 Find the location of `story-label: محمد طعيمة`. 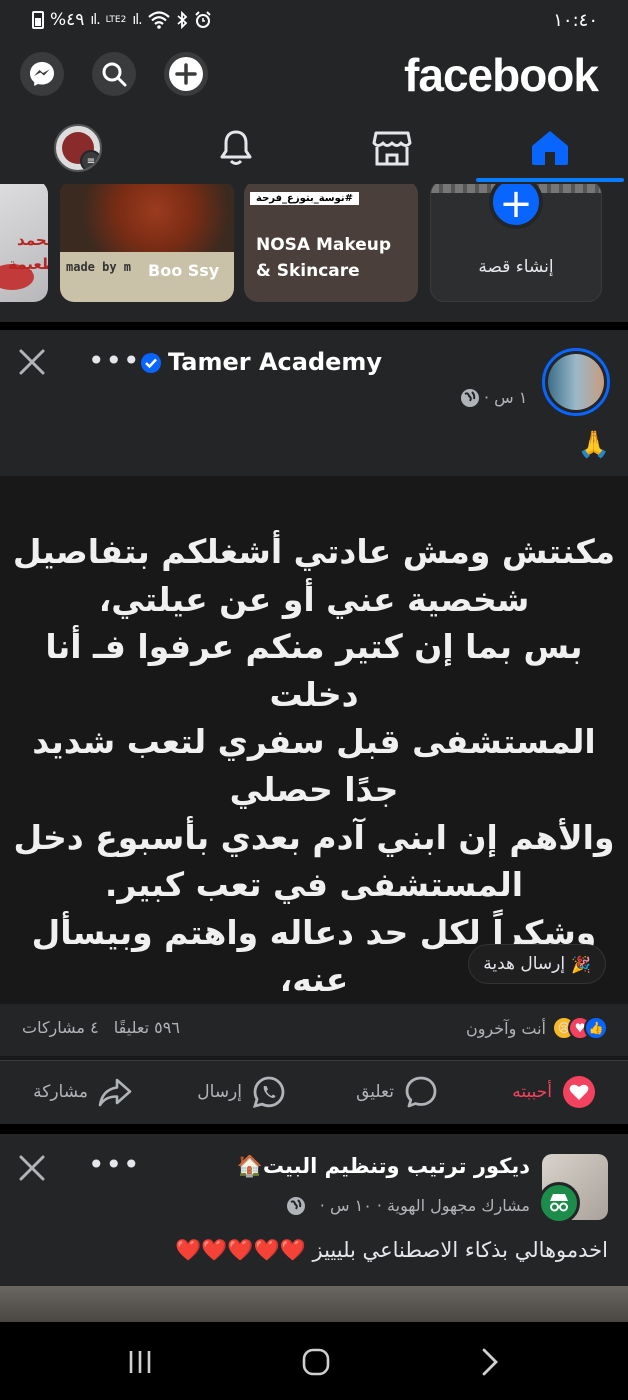

story-label: محمد طعيمة is located at coordinates (28, 252).